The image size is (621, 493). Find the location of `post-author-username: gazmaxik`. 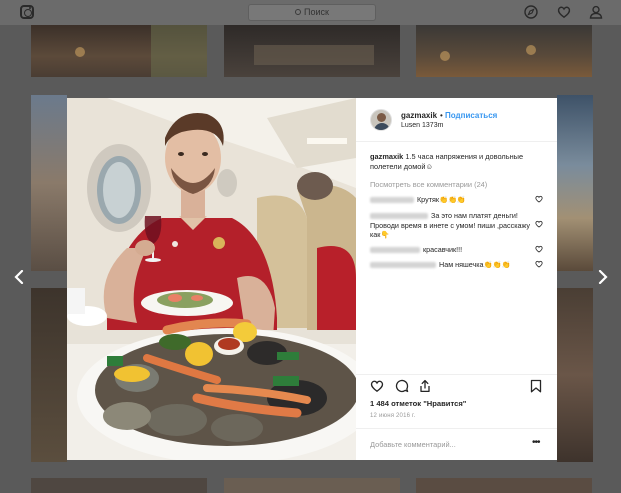

post-author-username: gazmaxik is located at coordinates (419, 115).